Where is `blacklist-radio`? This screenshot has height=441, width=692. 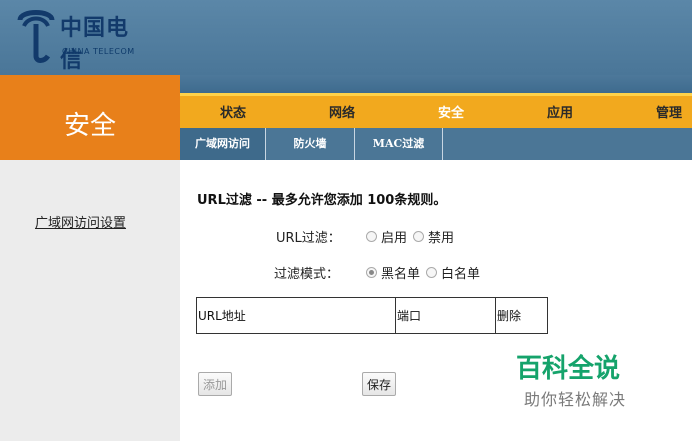
blacklist-radio is located at coordinates (371, 272).